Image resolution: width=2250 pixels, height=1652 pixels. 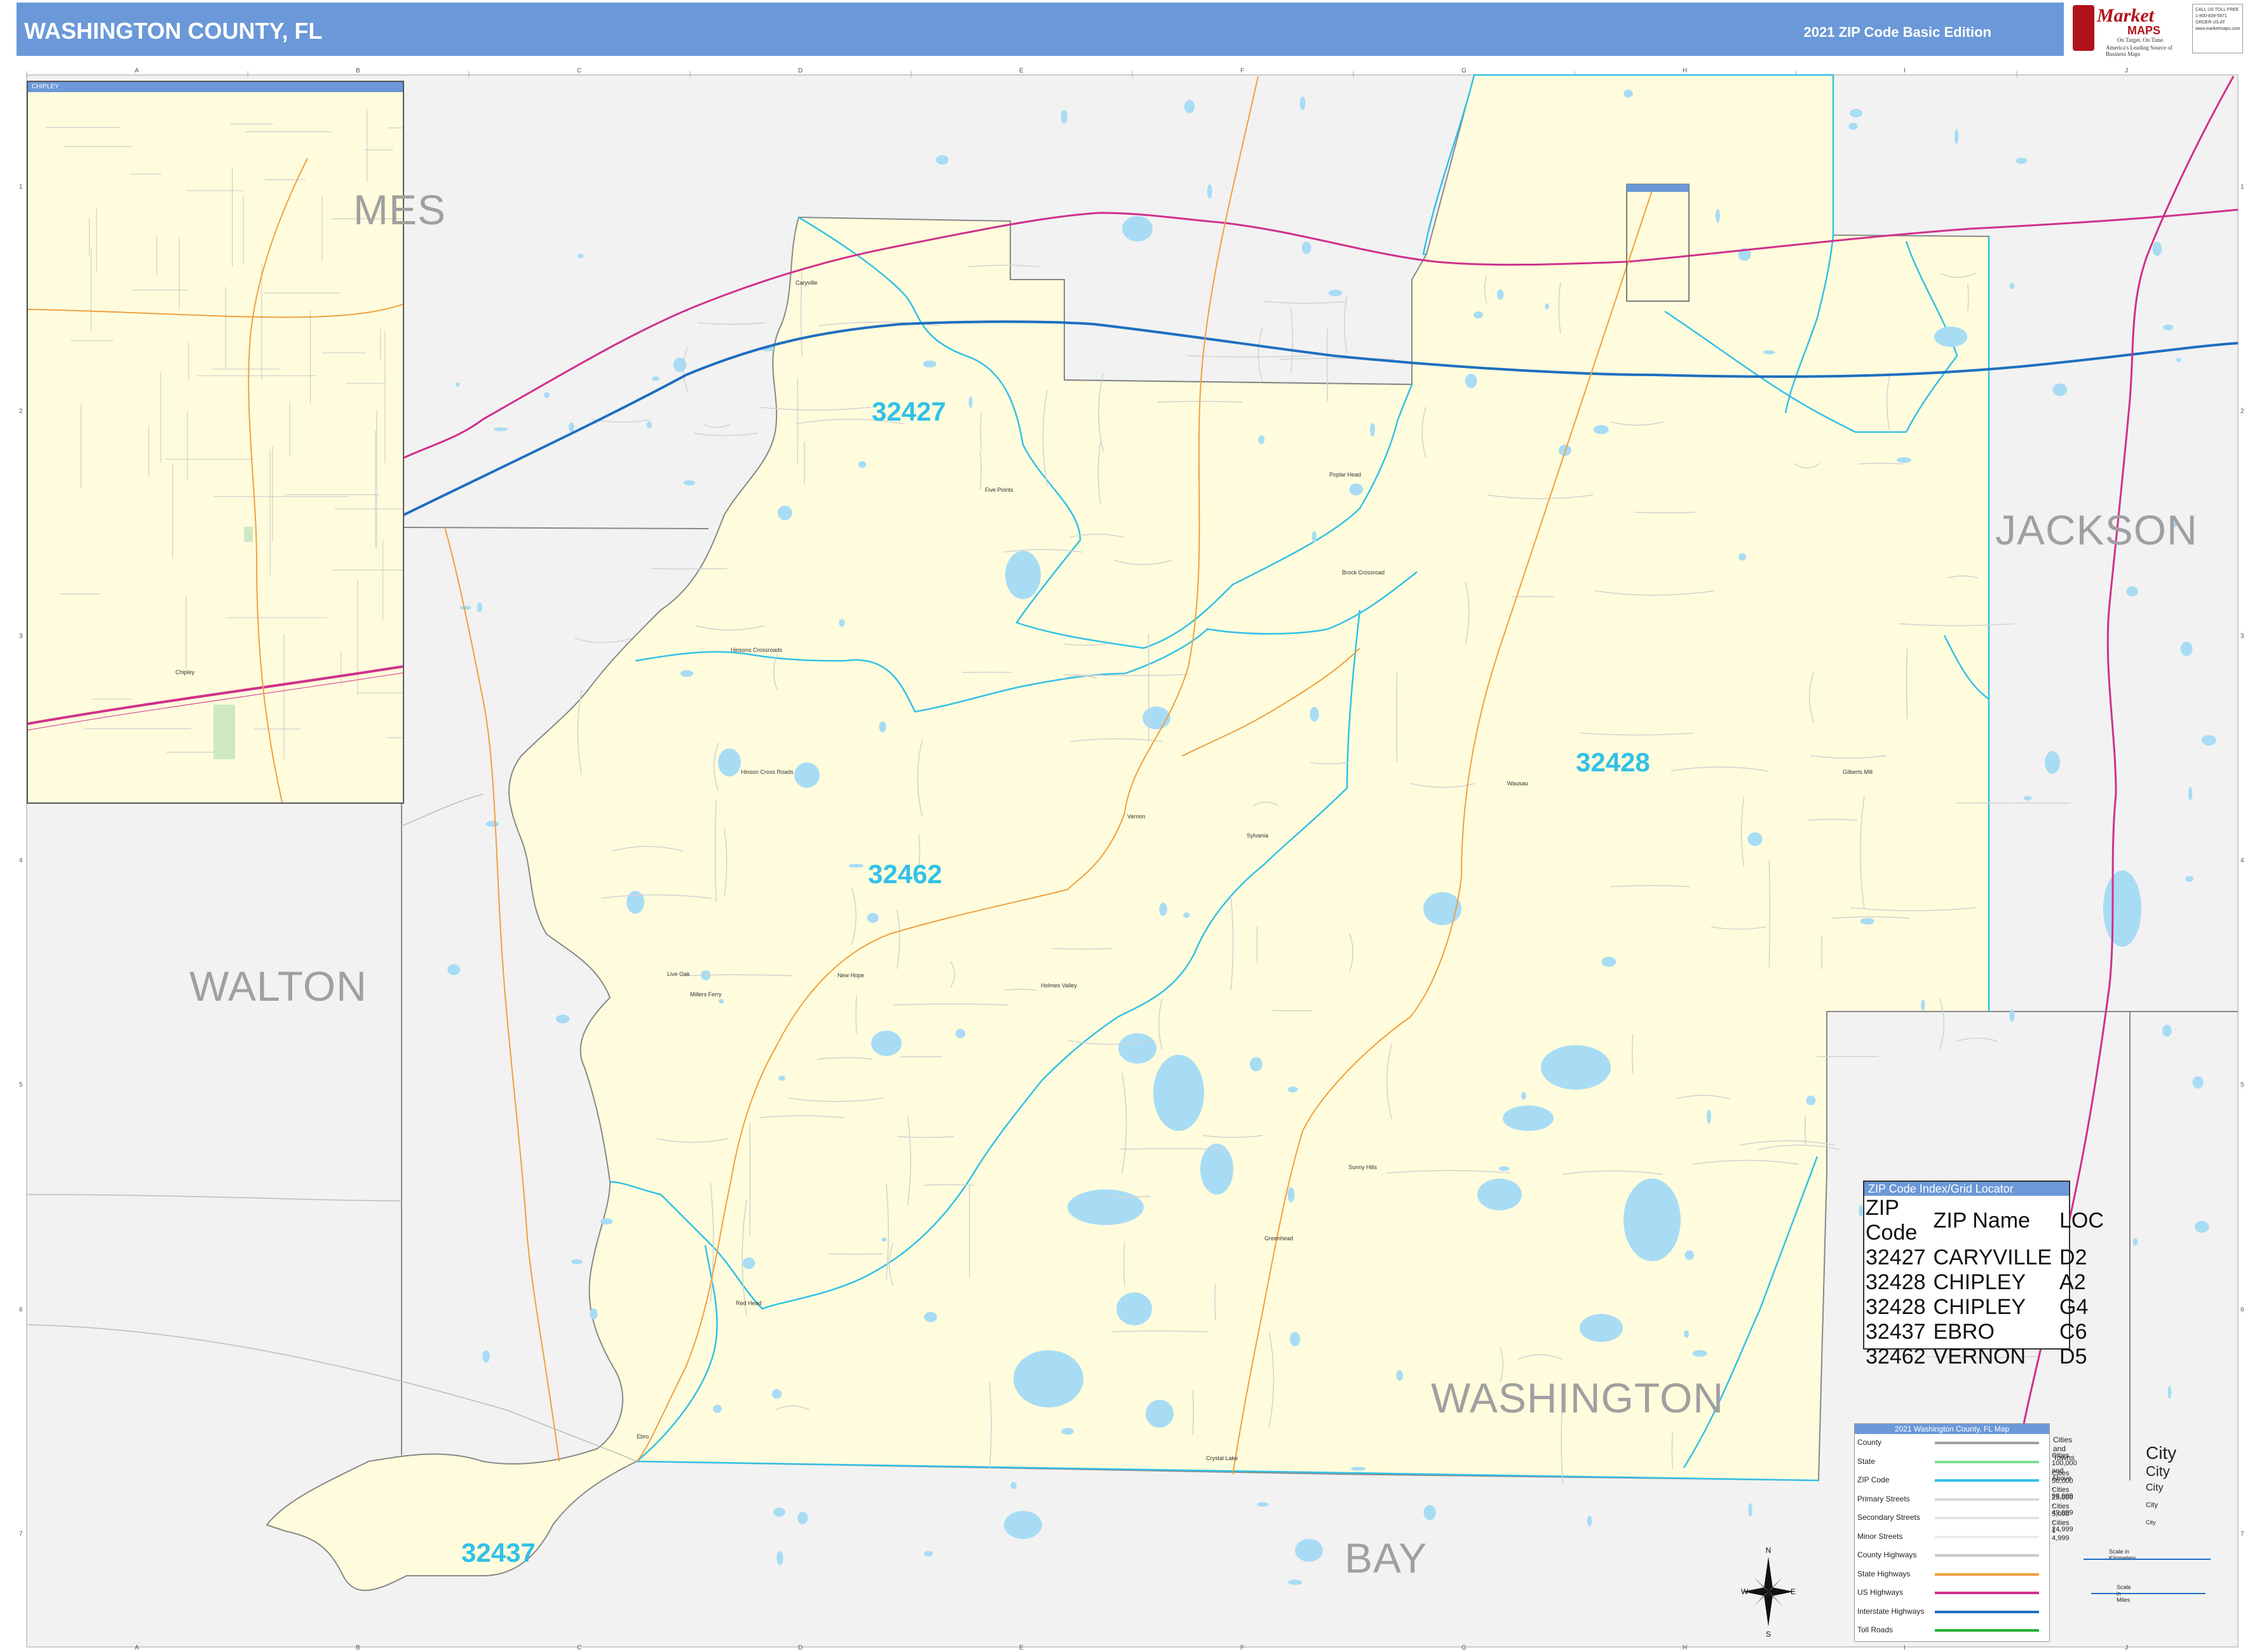 I want to click on town-holmes-valley: Holmes Valley, so click(x=1059, y=986).